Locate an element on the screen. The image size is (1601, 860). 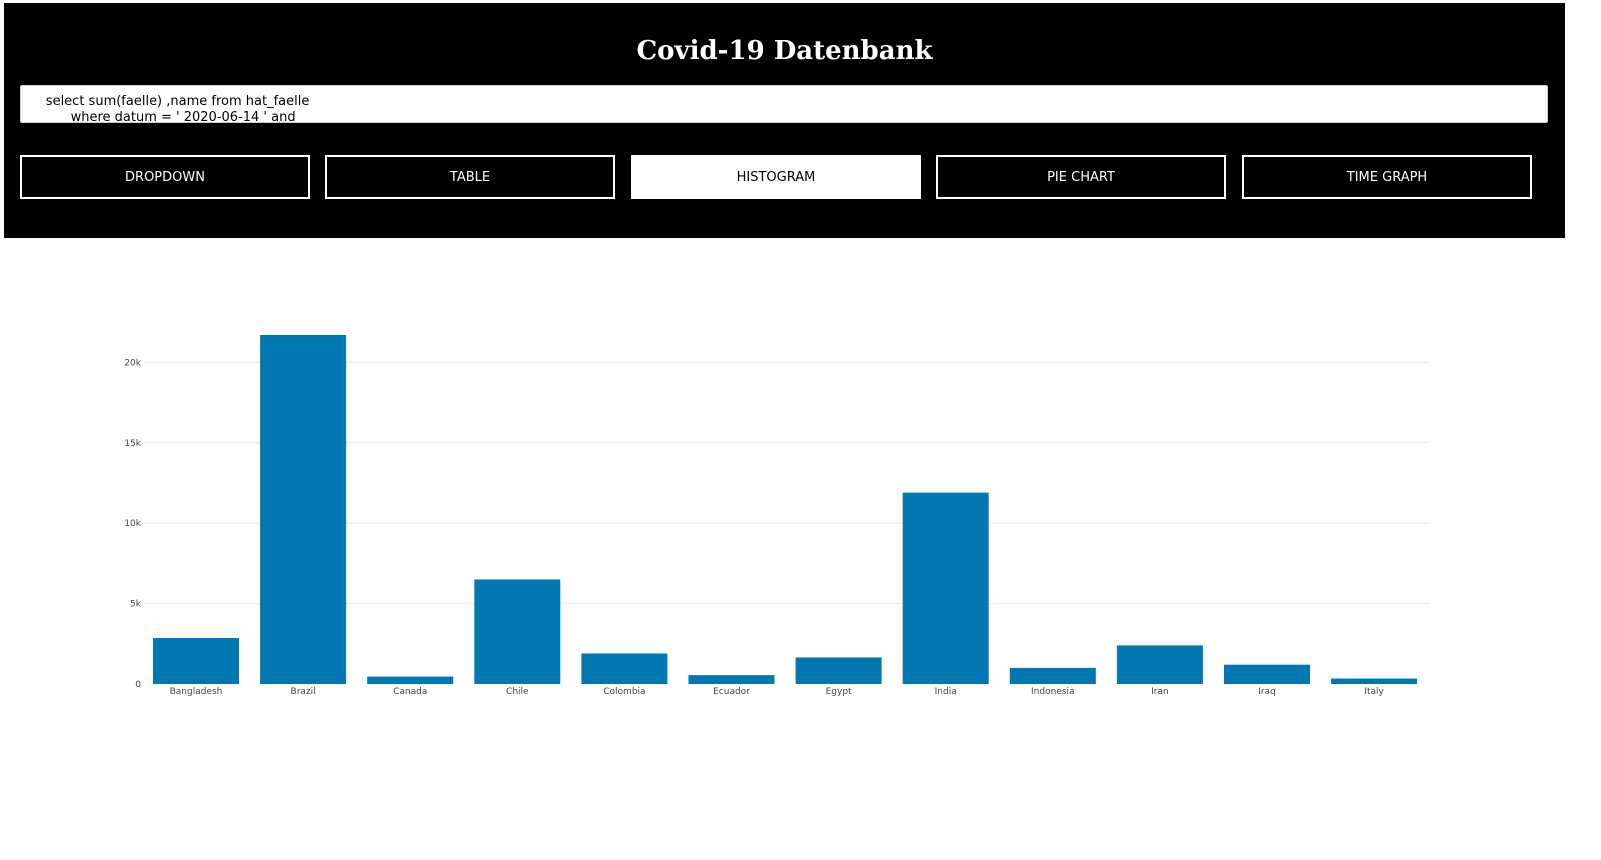
bar-chile is located at coordinates (517, 631).